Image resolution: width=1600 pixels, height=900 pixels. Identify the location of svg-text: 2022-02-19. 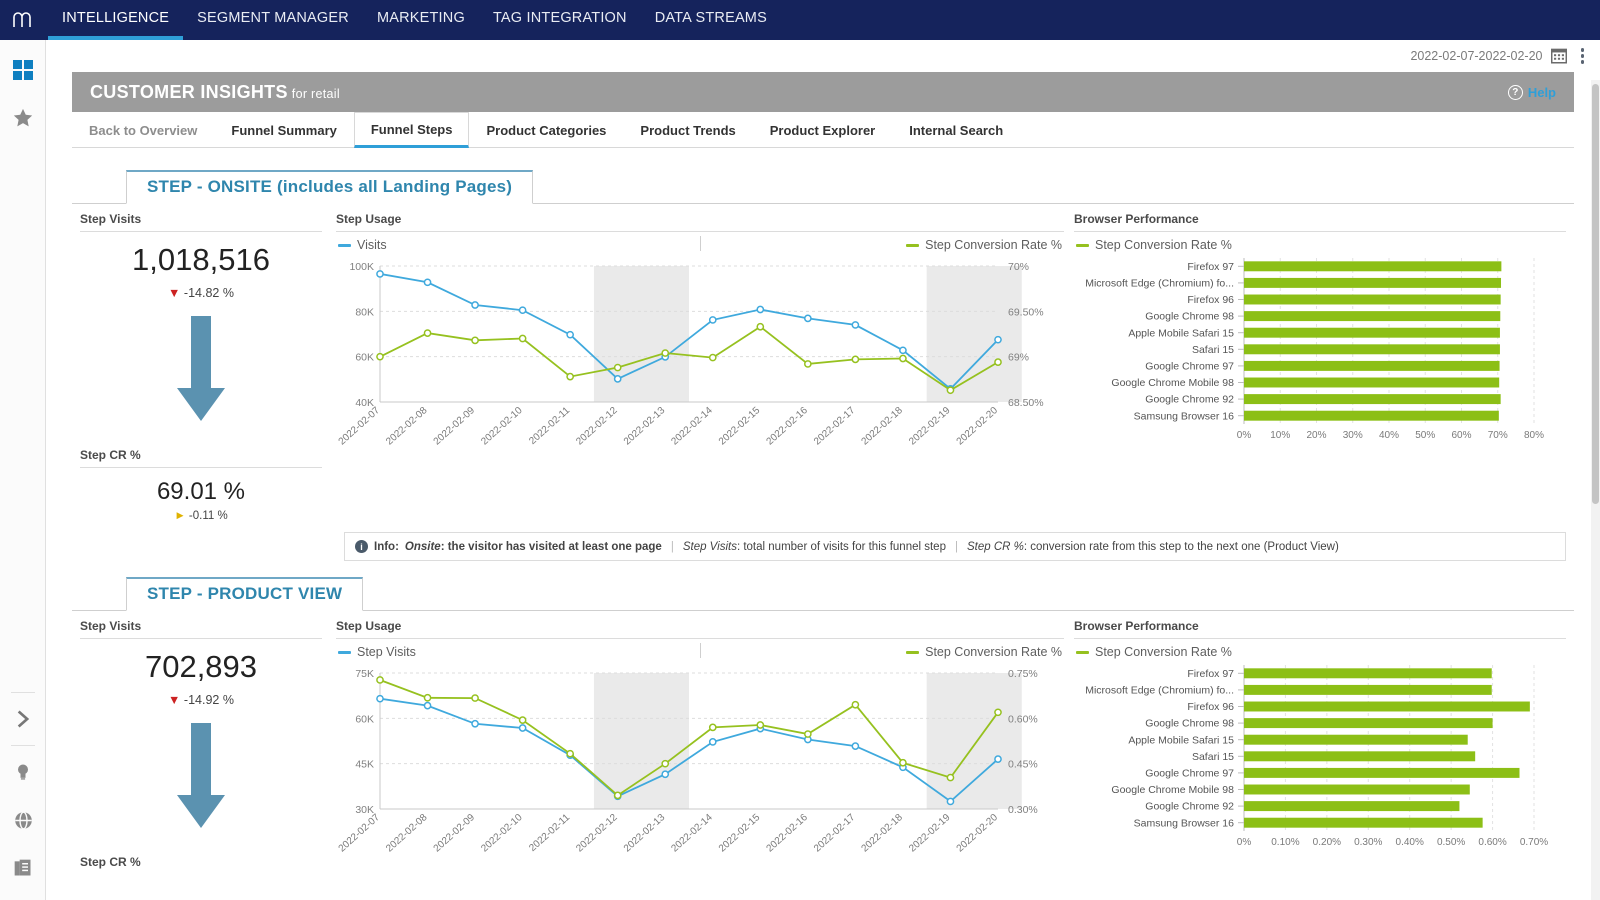
(930, 833).